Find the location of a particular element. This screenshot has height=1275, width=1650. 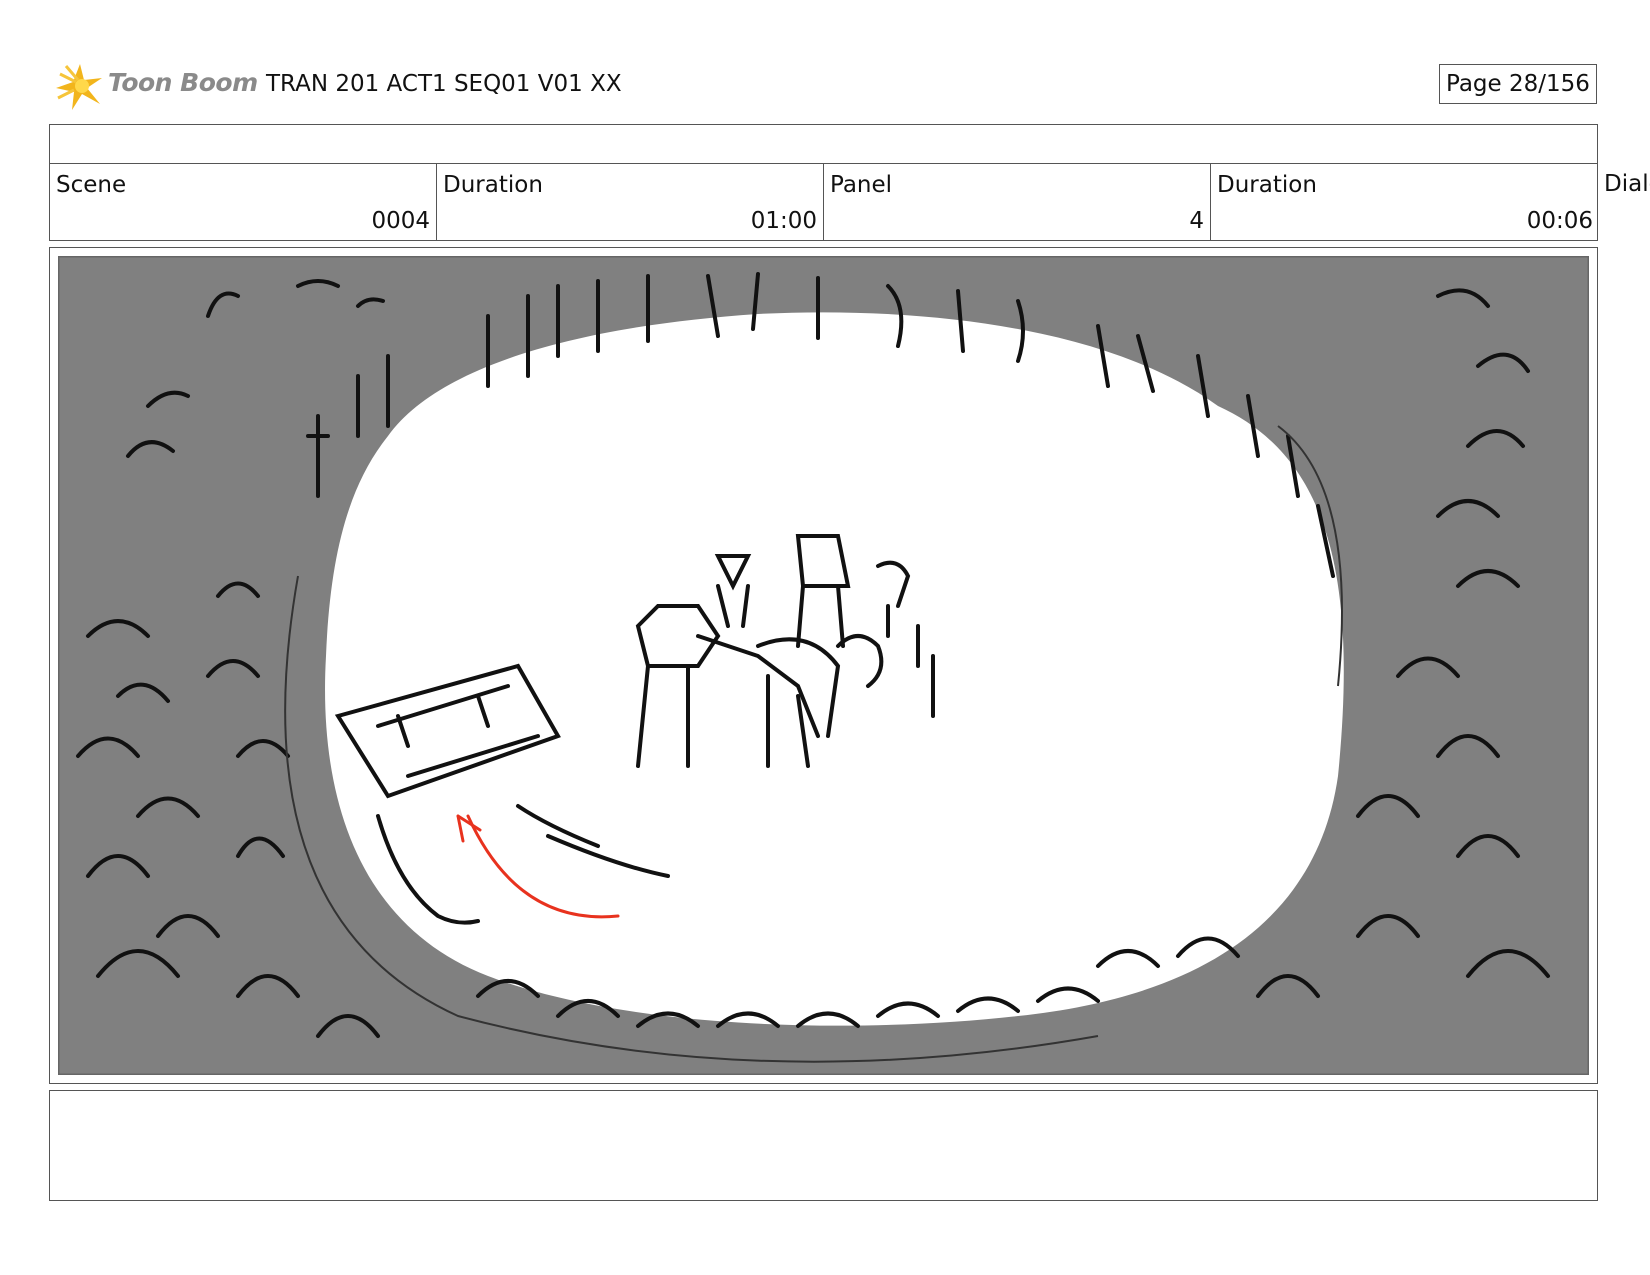

toon-boom-logo: Toon Boom is located at coordinates (155, 86).